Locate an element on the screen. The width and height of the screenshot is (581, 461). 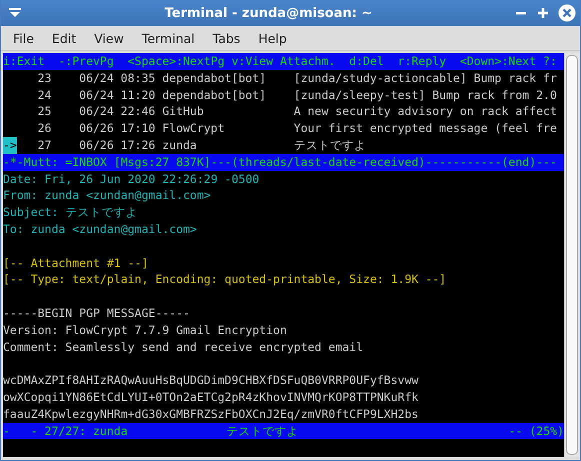
message-sender: FlowCrypt is located at coordinates (194, 128).